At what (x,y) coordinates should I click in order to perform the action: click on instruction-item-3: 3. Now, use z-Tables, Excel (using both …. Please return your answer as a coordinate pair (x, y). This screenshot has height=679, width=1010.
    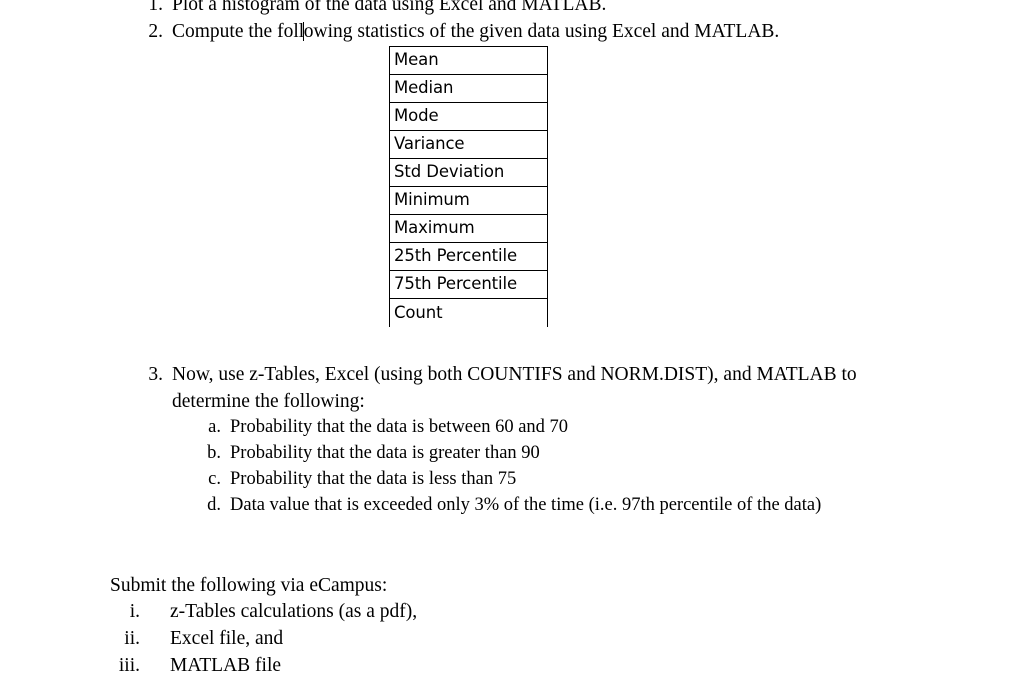
    Looking at the image, I should click on (535, 388).